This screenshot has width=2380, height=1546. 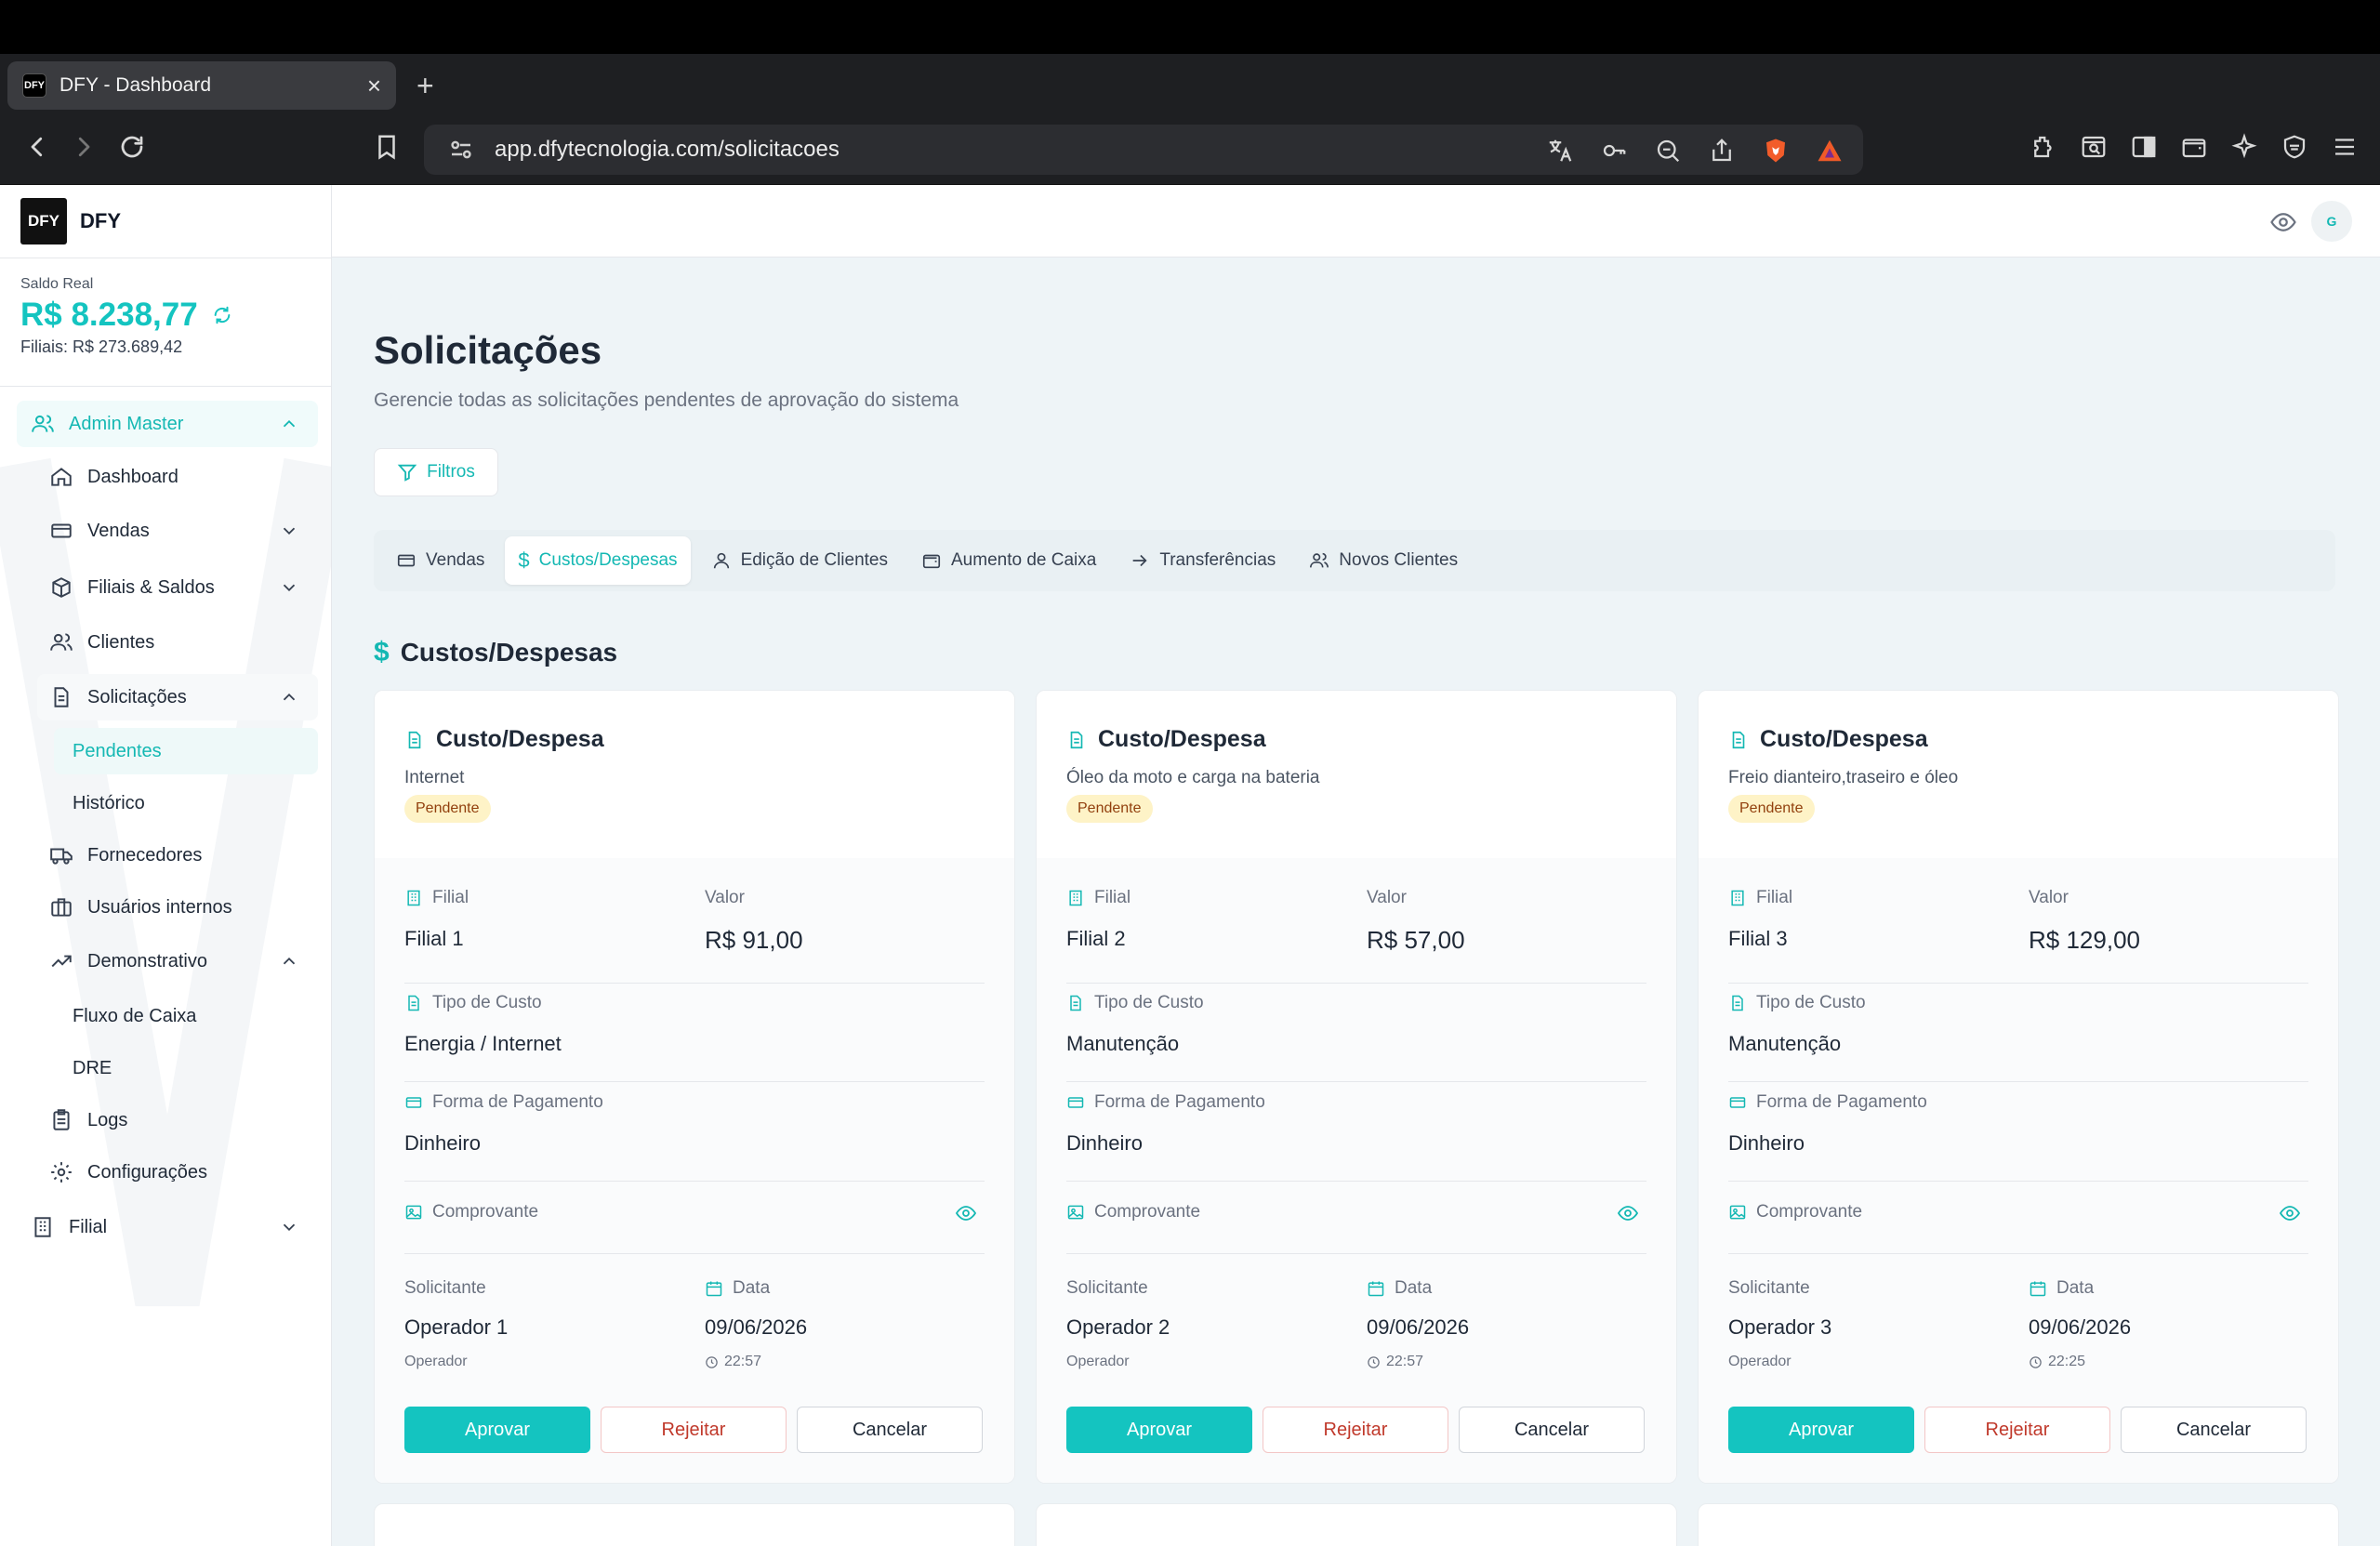 I want to click on brave-rewards-icon, so click(x=1829, y=150).